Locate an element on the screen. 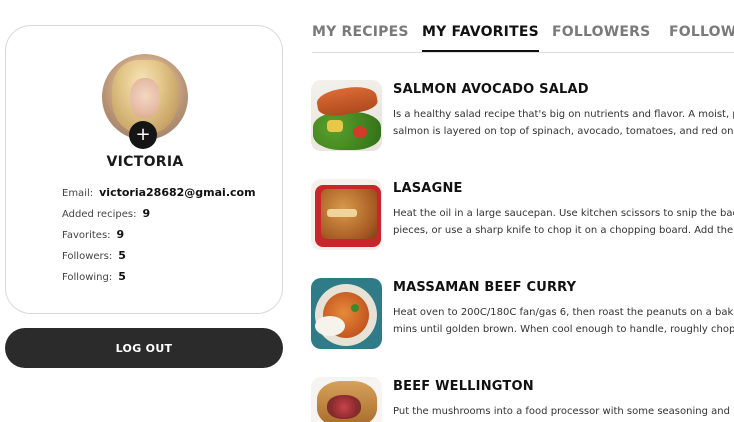 This screenshot has width=734, height=422. stat-added-recipes: Added recipes: 9 is located at coordinates (159, 217).